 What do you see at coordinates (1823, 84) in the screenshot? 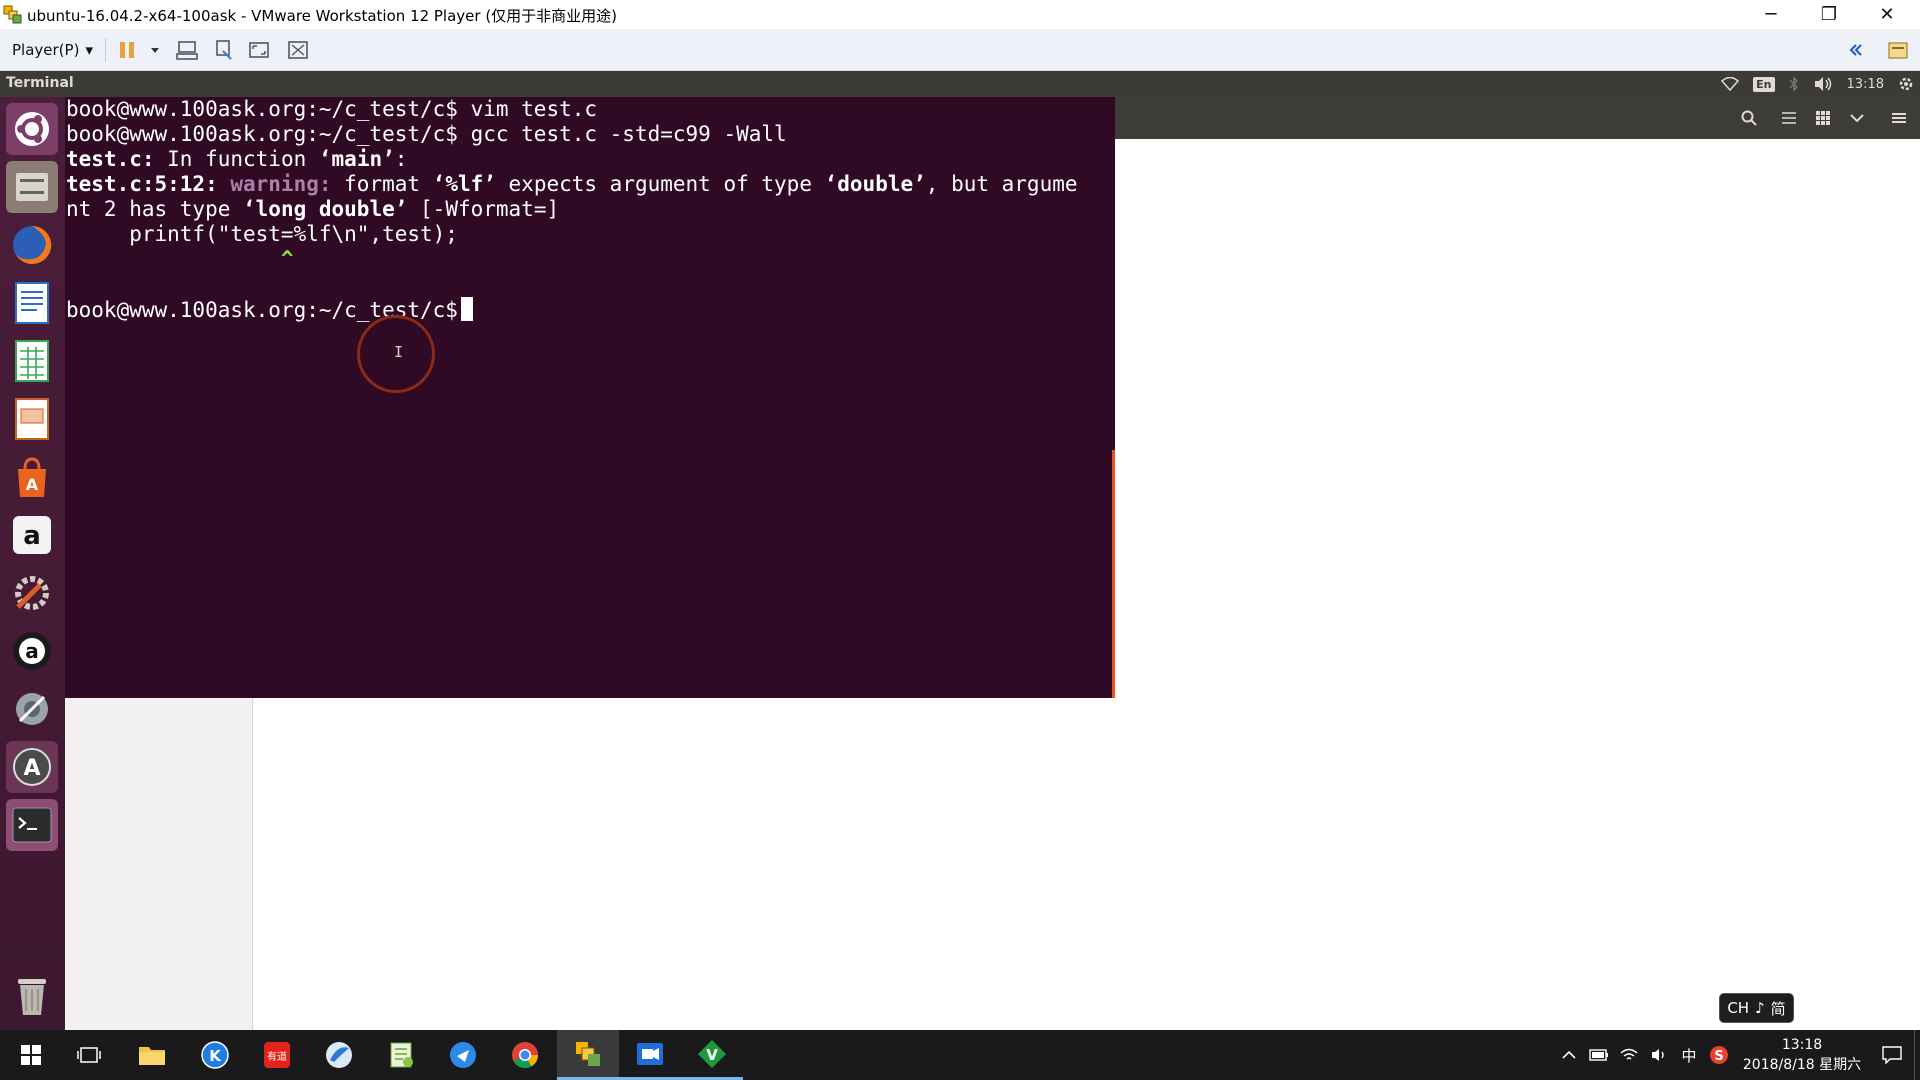
I see `volume-icon` at bounding box center [1823, 84].